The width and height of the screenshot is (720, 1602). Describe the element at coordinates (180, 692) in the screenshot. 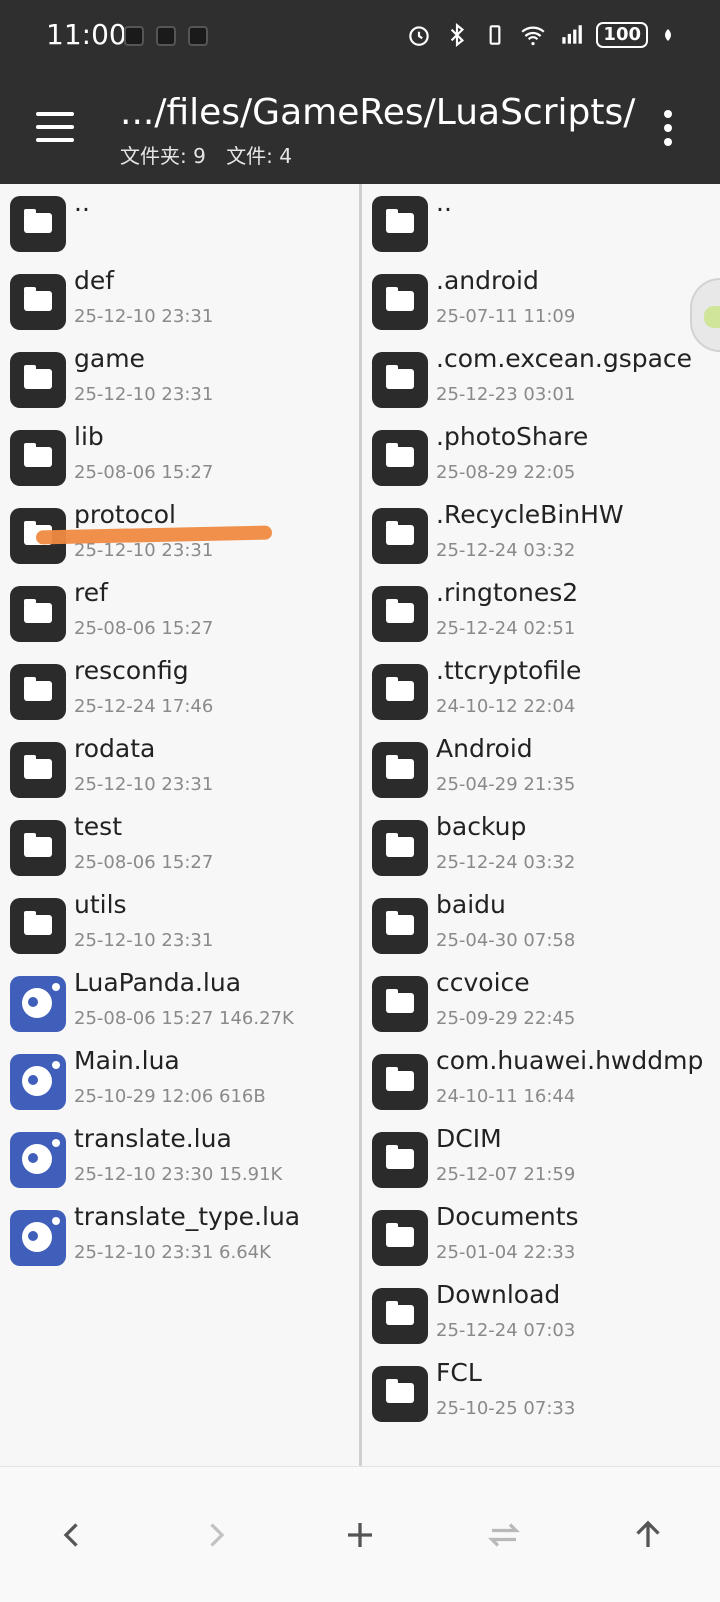

I see `folder-row: resconfig 25-12-24 17:46` at that location.